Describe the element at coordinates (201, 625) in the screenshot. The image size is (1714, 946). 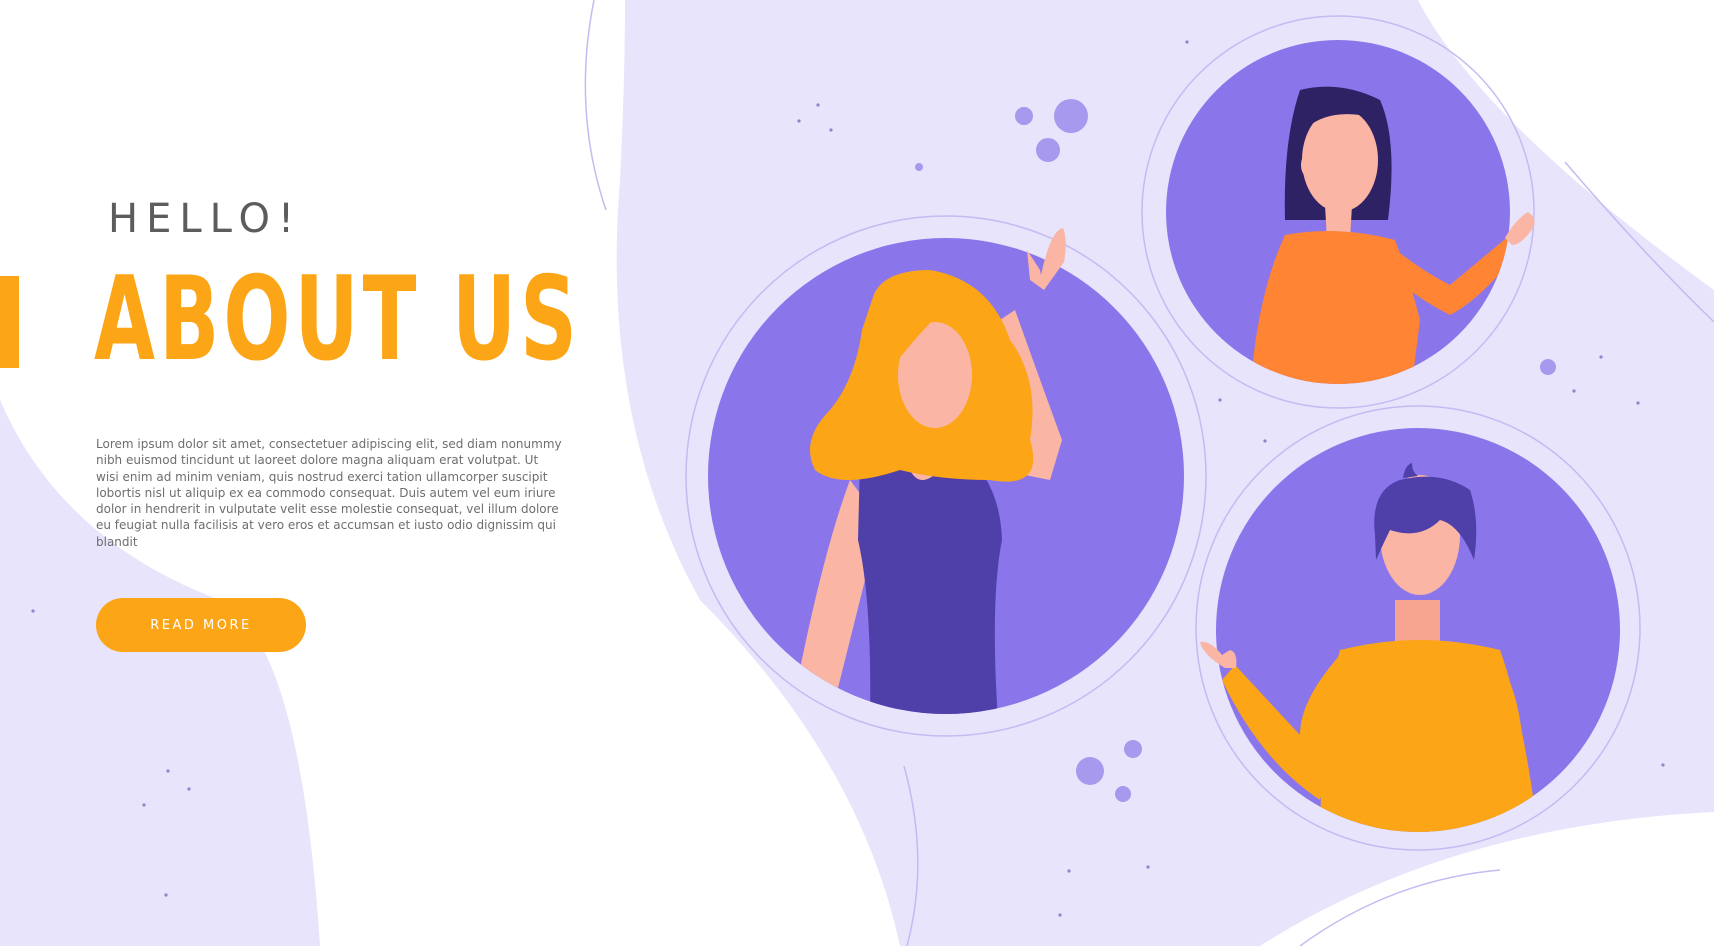
I see `read-more-button: READ MORE` at that location.